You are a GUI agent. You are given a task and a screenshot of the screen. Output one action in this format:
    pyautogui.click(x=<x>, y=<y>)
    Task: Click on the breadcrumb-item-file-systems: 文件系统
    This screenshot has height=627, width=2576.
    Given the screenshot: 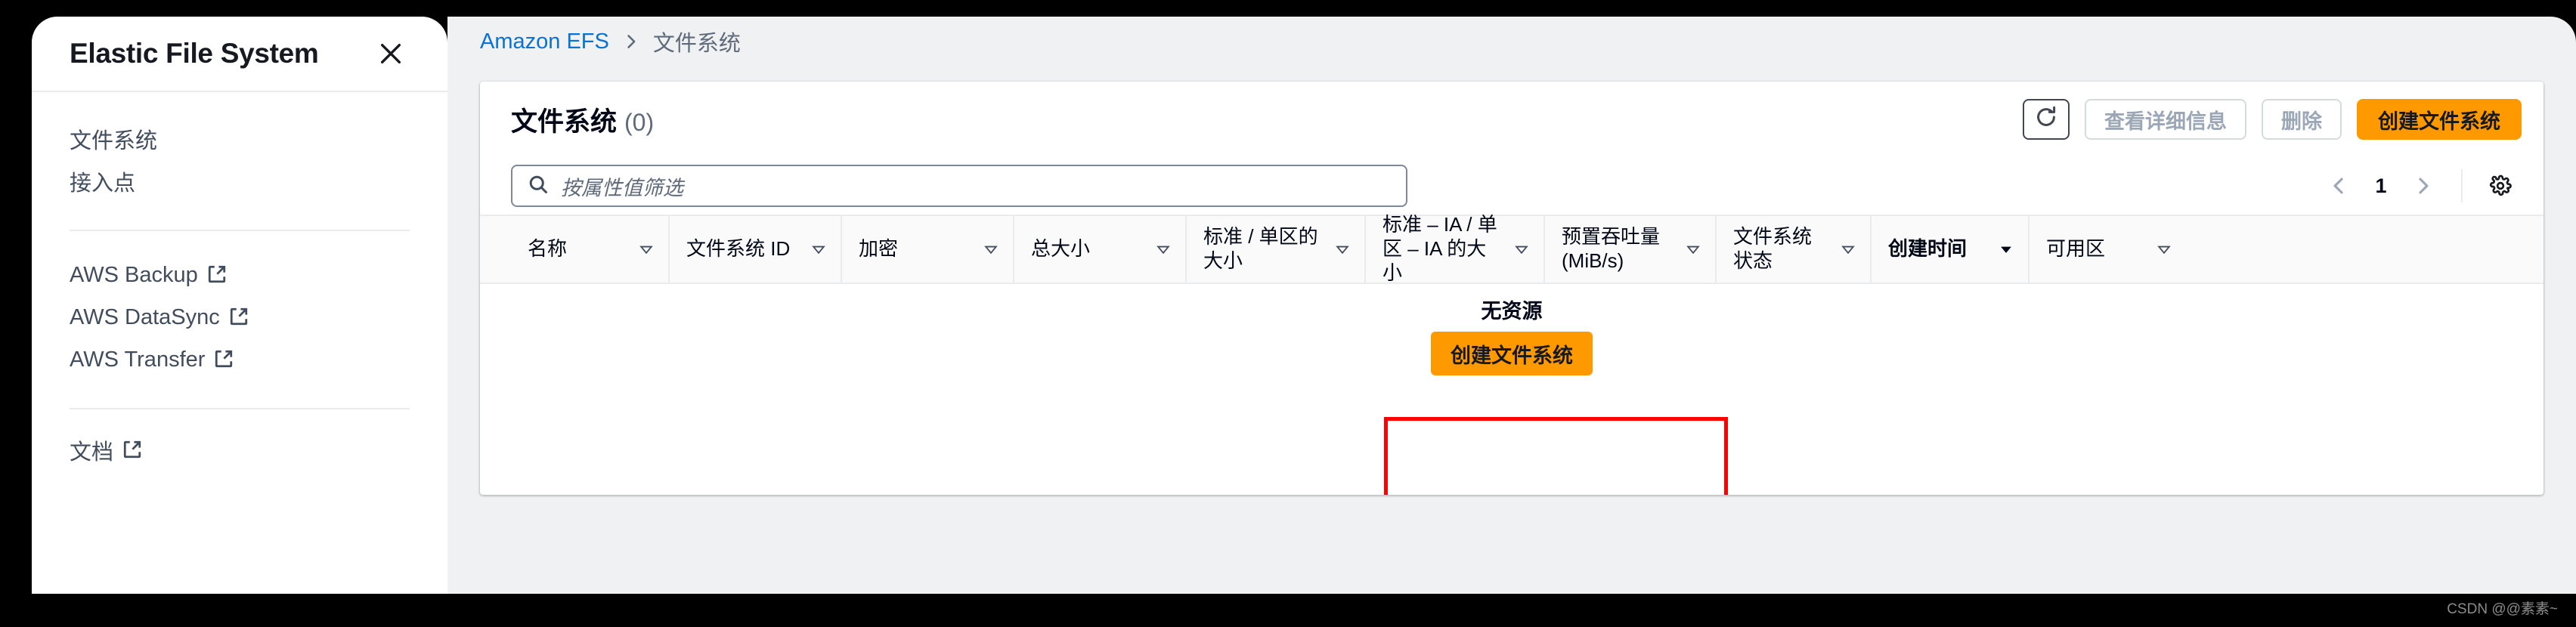 What is the action you would take?
    pyautogui.click(x=696, y=44)
    